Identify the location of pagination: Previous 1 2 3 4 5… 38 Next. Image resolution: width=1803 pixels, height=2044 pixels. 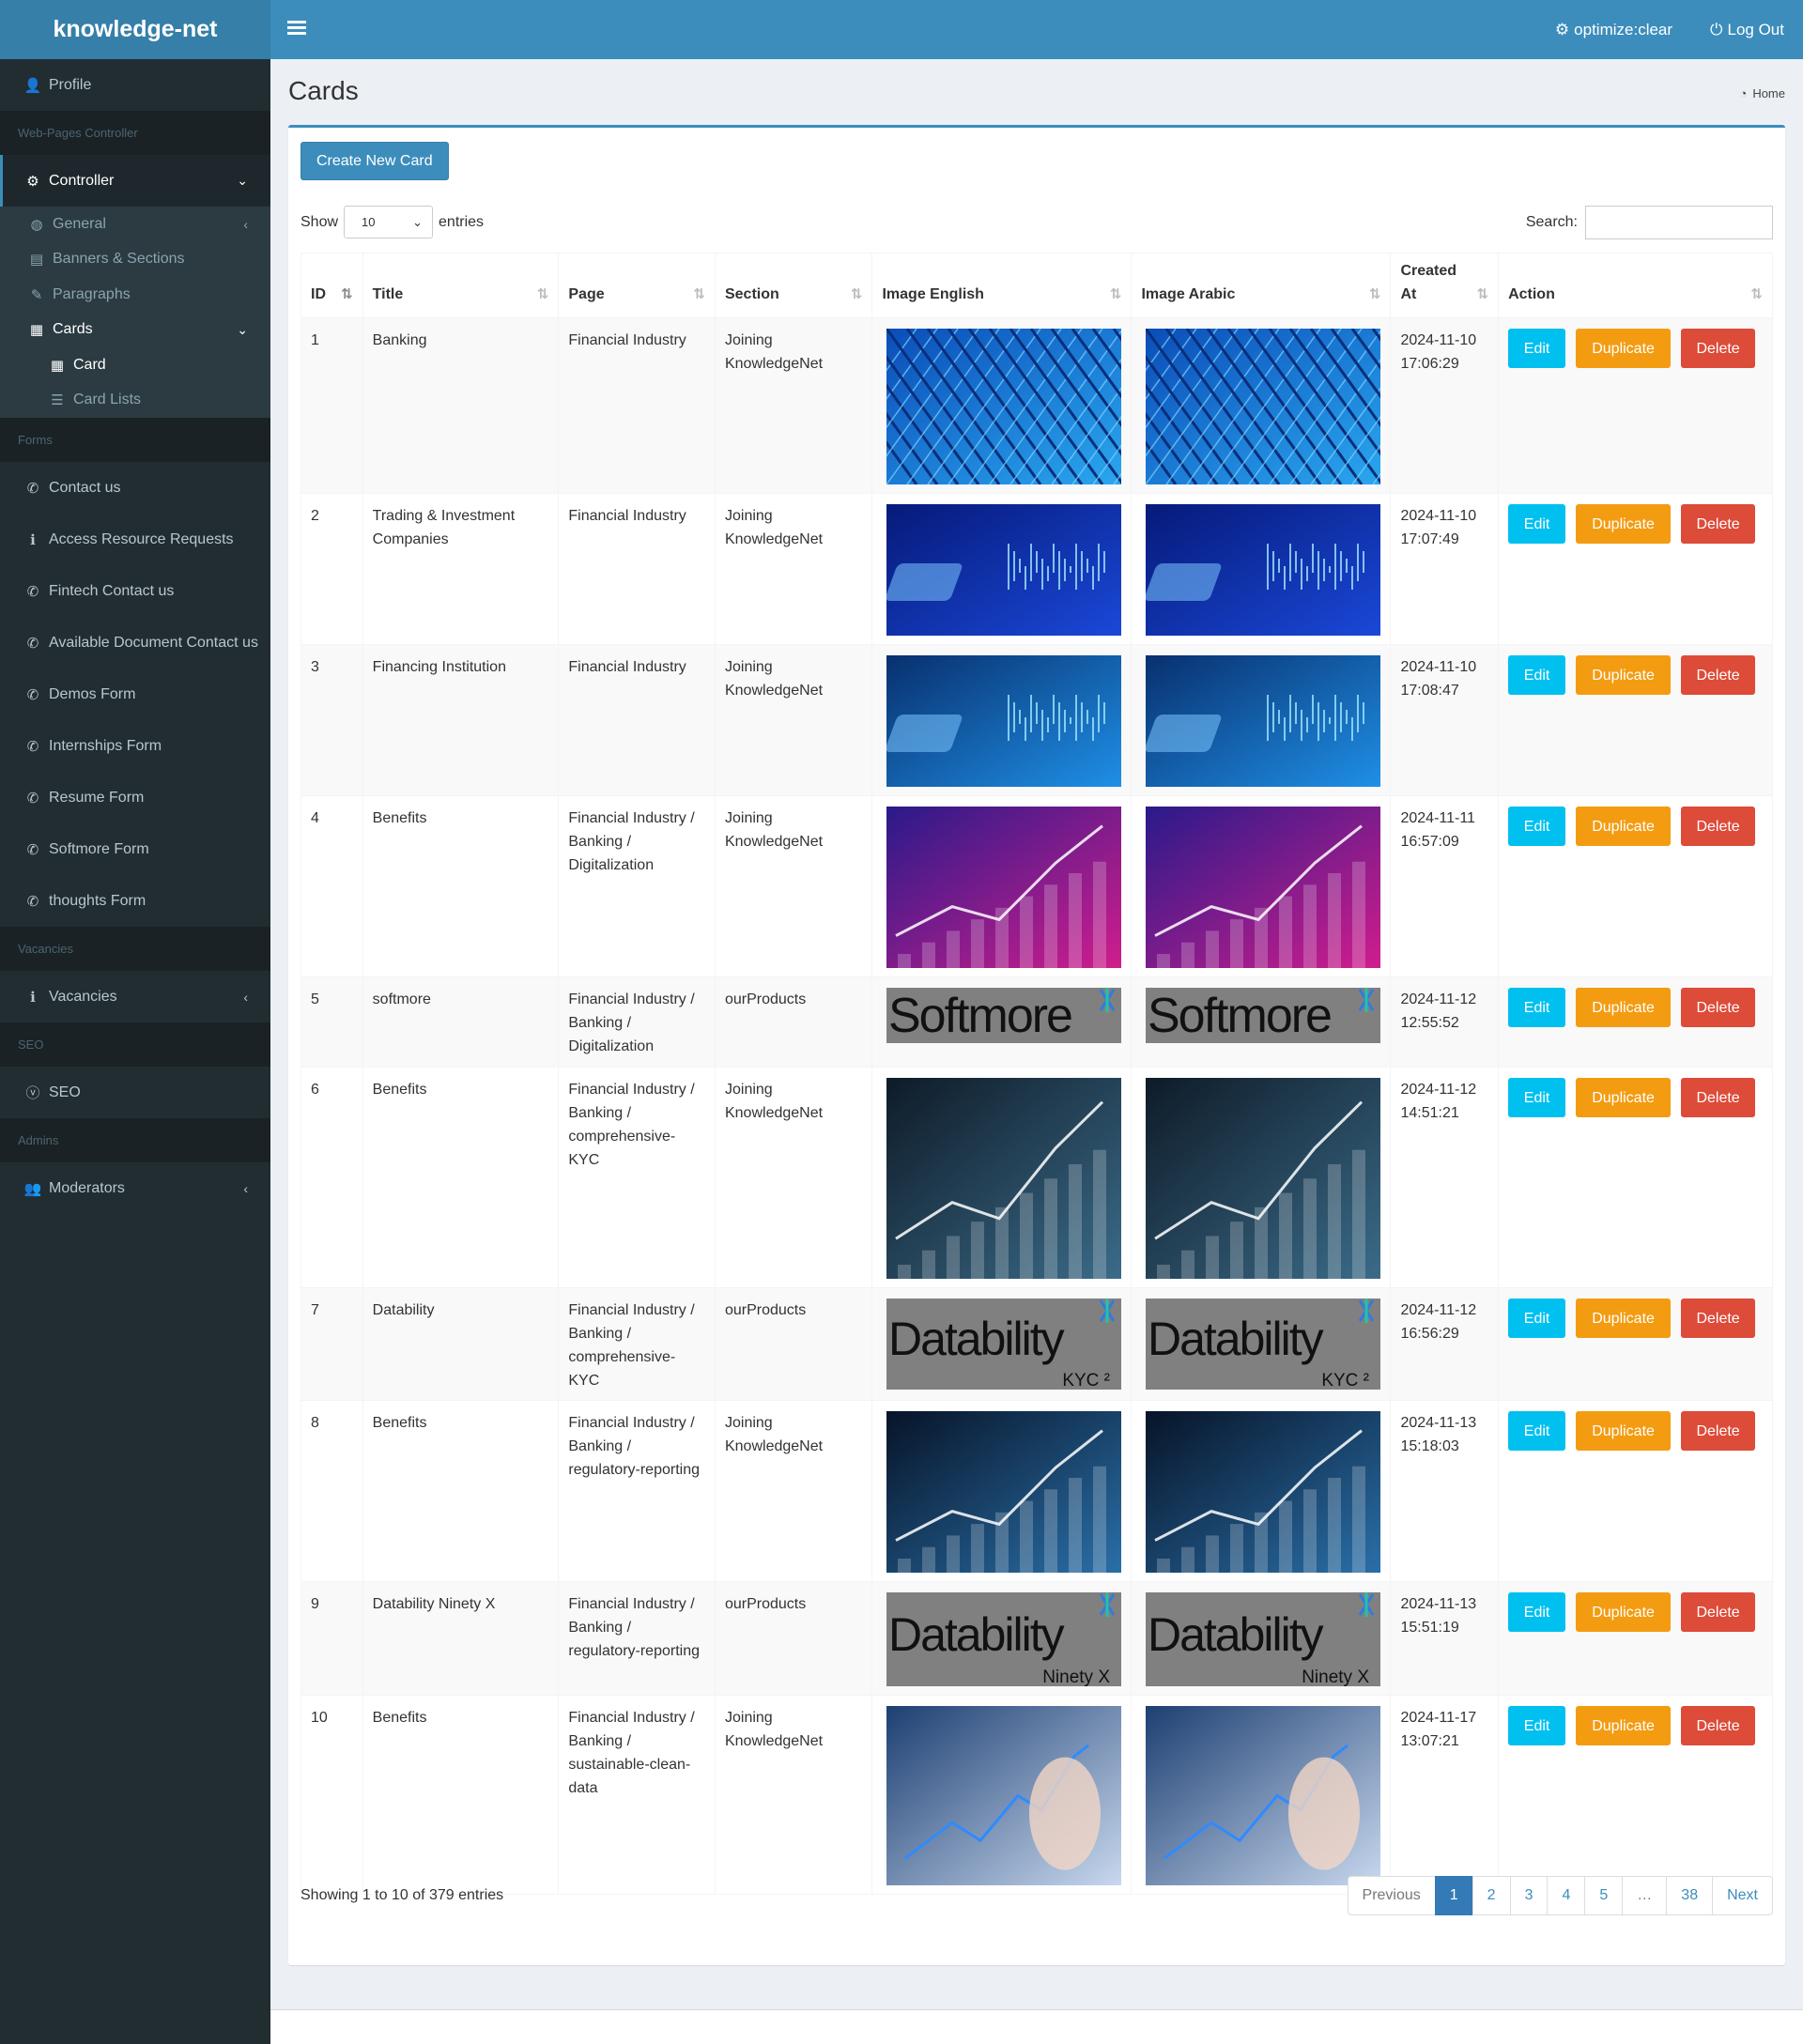
(1560, 1895).